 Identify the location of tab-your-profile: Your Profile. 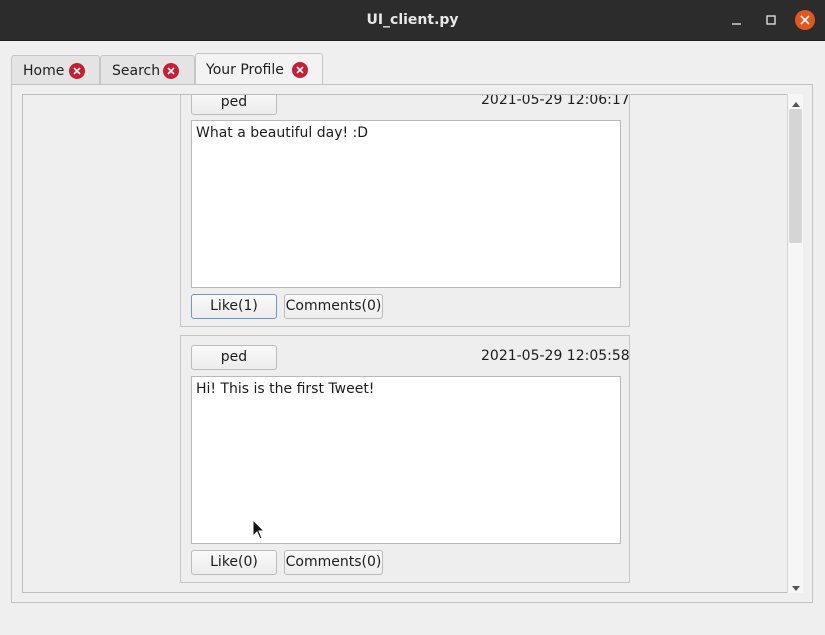
(259, 69).